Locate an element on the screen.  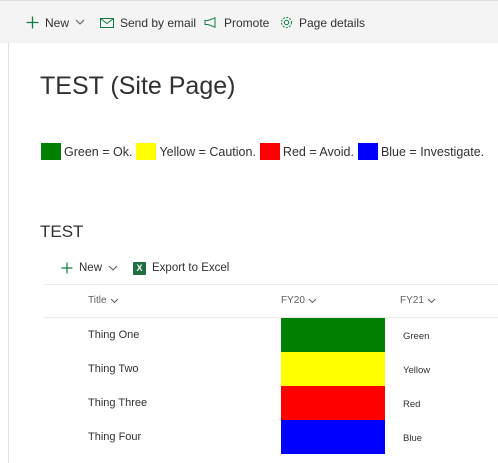
column-header-title: Title is located at coordinates (103, 300).